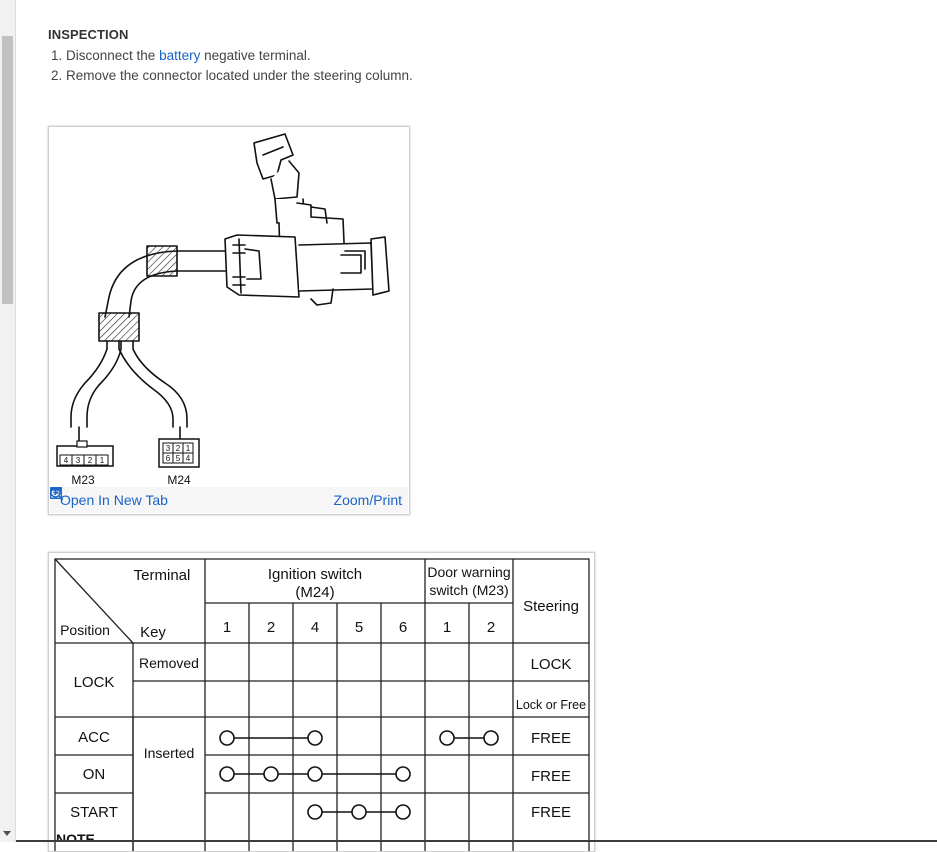 The image size is (937, 852). I want to click on header-door-line2: switch (M23), so click(468, 590).